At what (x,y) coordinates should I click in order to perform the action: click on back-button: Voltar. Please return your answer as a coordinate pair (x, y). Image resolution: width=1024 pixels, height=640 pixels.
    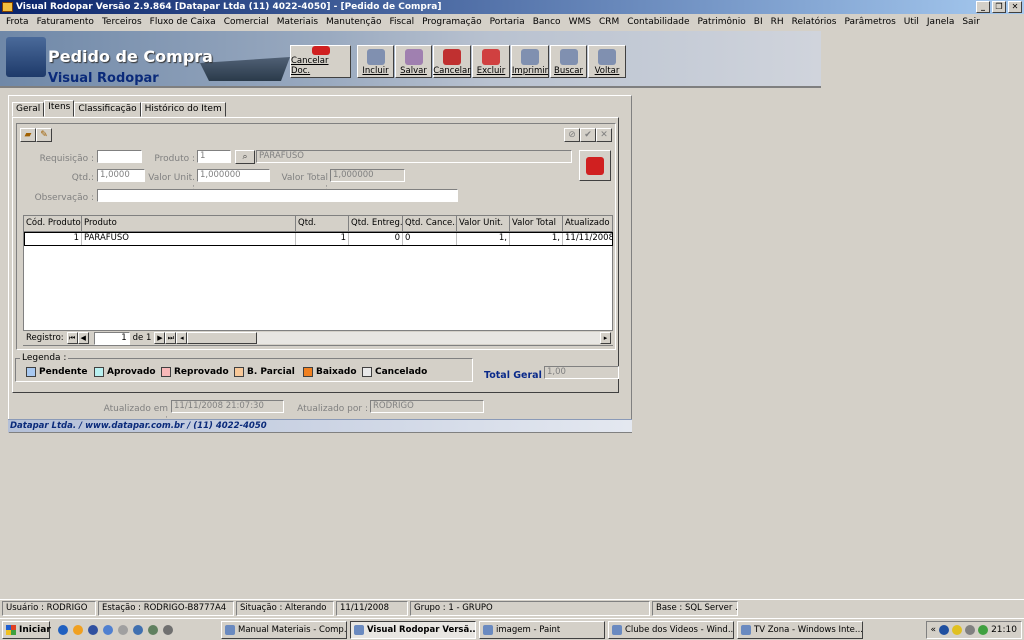
    Looking at the image, I should click on (607, 61).